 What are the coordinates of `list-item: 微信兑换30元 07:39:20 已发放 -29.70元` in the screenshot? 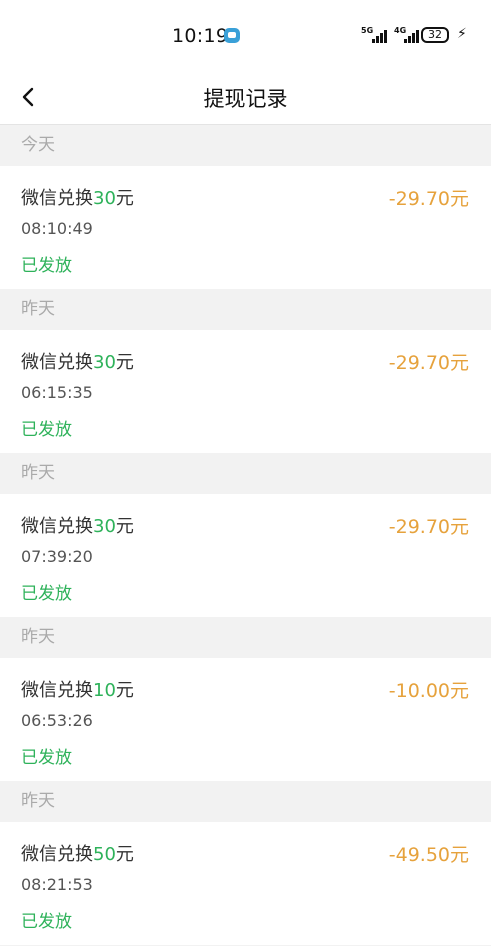 It's located at (245, 555).